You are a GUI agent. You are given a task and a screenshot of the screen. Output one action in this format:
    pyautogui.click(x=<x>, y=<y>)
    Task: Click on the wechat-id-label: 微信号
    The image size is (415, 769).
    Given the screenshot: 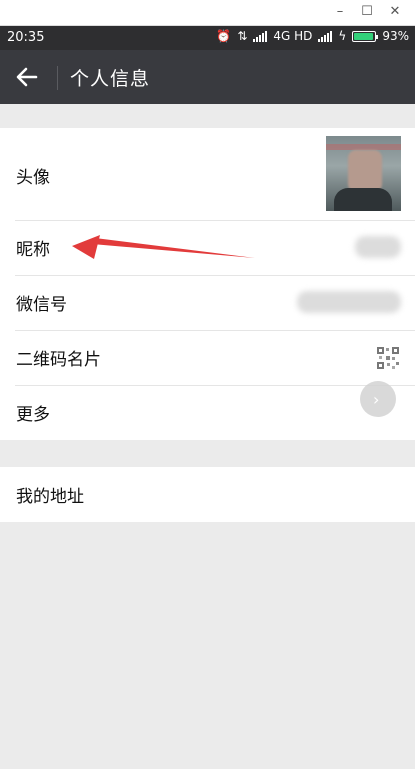 What is the action you would take?
    pyautogui.click(x=41, y=305)
    